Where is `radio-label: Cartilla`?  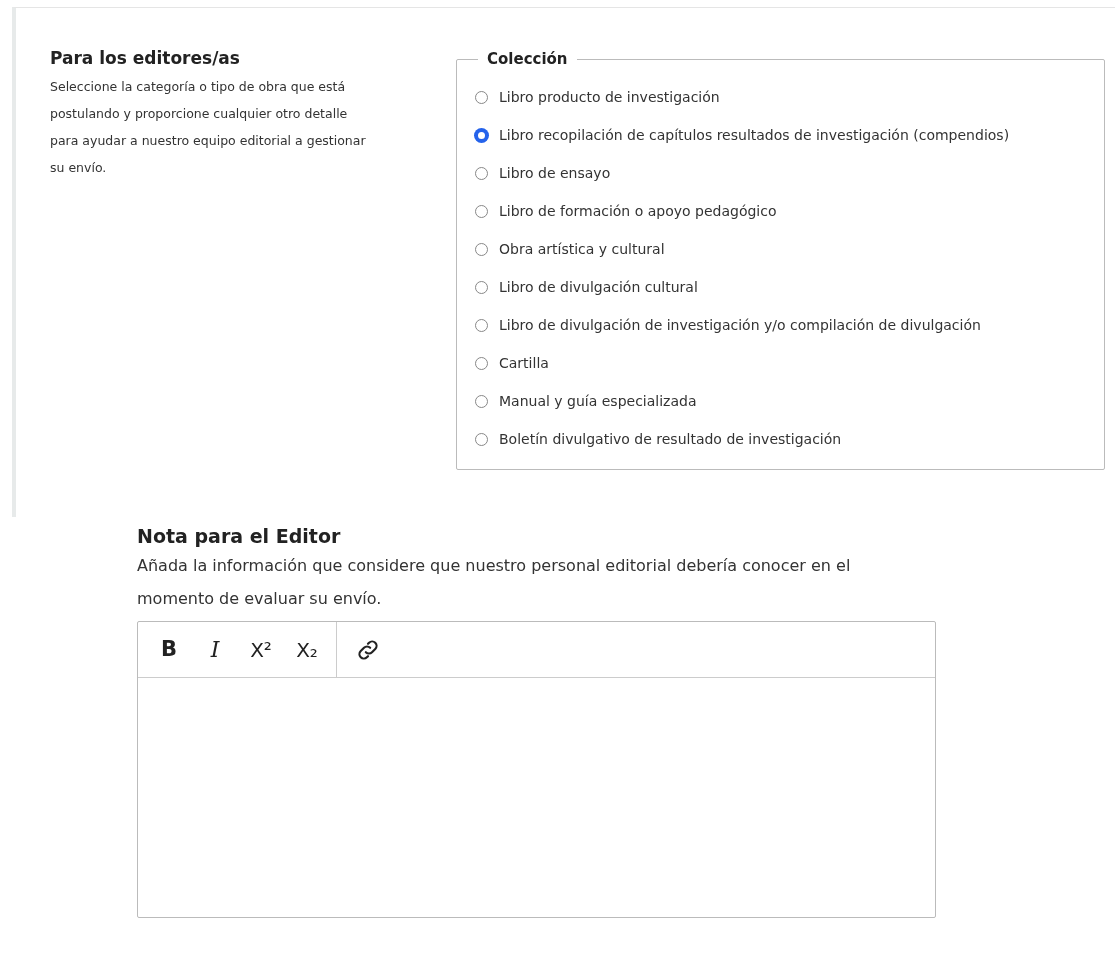 radio-label: Cartilla is located at coordinates (524, 363).